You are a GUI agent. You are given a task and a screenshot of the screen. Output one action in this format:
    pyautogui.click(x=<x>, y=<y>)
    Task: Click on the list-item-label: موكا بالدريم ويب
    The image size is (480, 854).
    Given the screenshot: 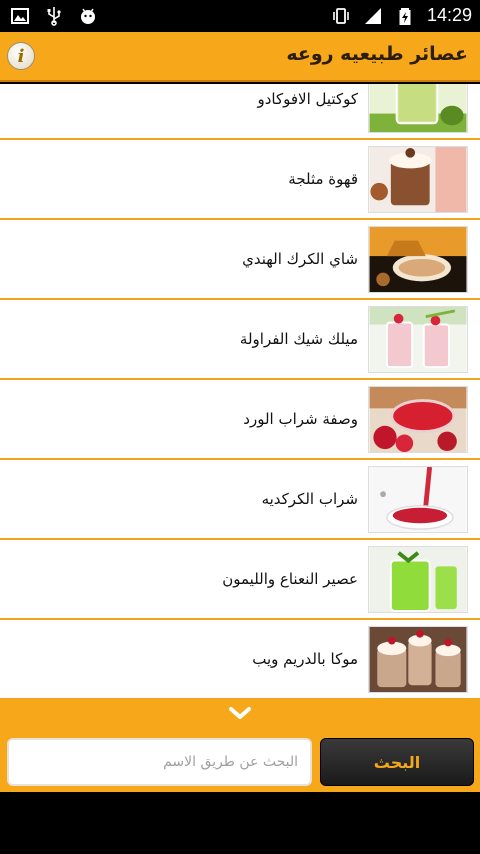 What is the action you would take?
    pyautogui.click(x=305, y=659)
    